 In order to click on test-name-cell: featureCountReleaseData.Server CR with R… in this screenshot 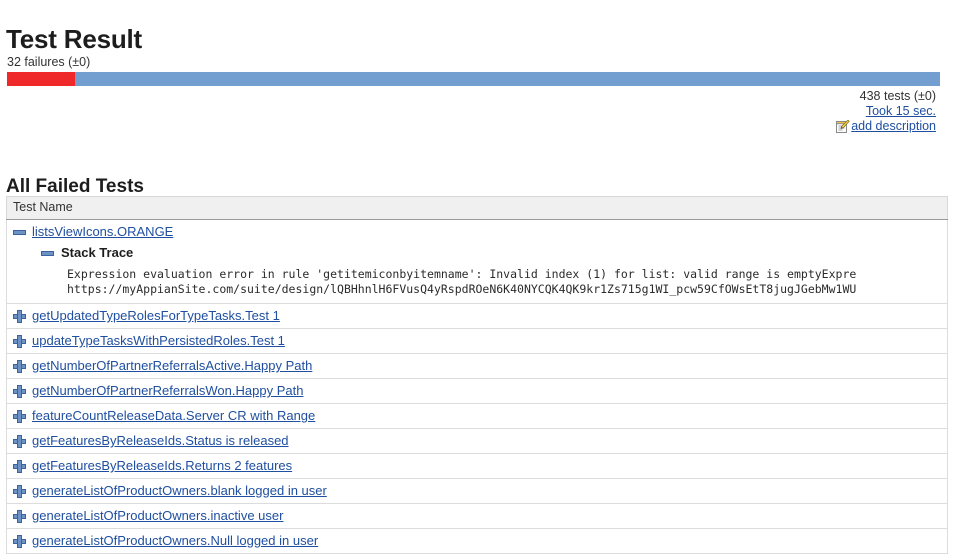, I will do `click(477, 416)`.